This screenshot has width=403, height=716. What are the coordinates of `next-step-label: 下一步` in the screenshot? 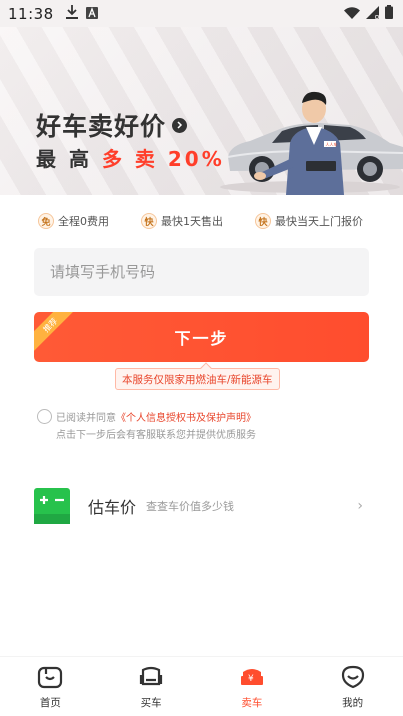 It's located at (201, 339).